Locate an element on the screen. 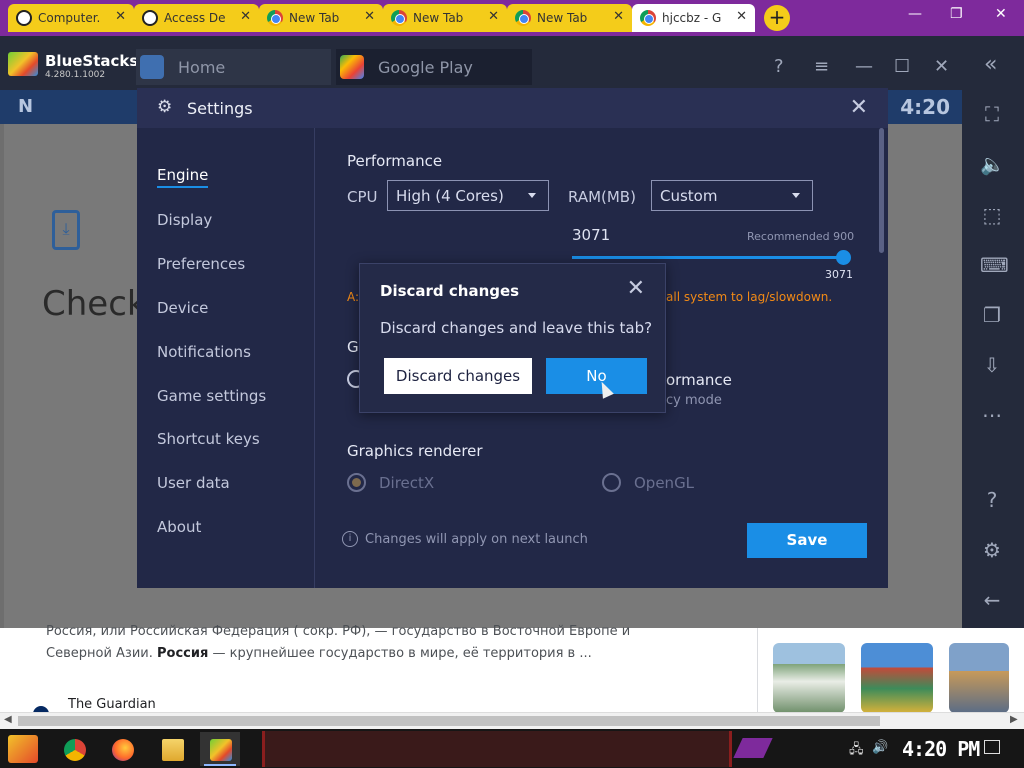 The image size is (1024, 768). fullscreen-icon: ⛶ is located at coordinates (992, 114).